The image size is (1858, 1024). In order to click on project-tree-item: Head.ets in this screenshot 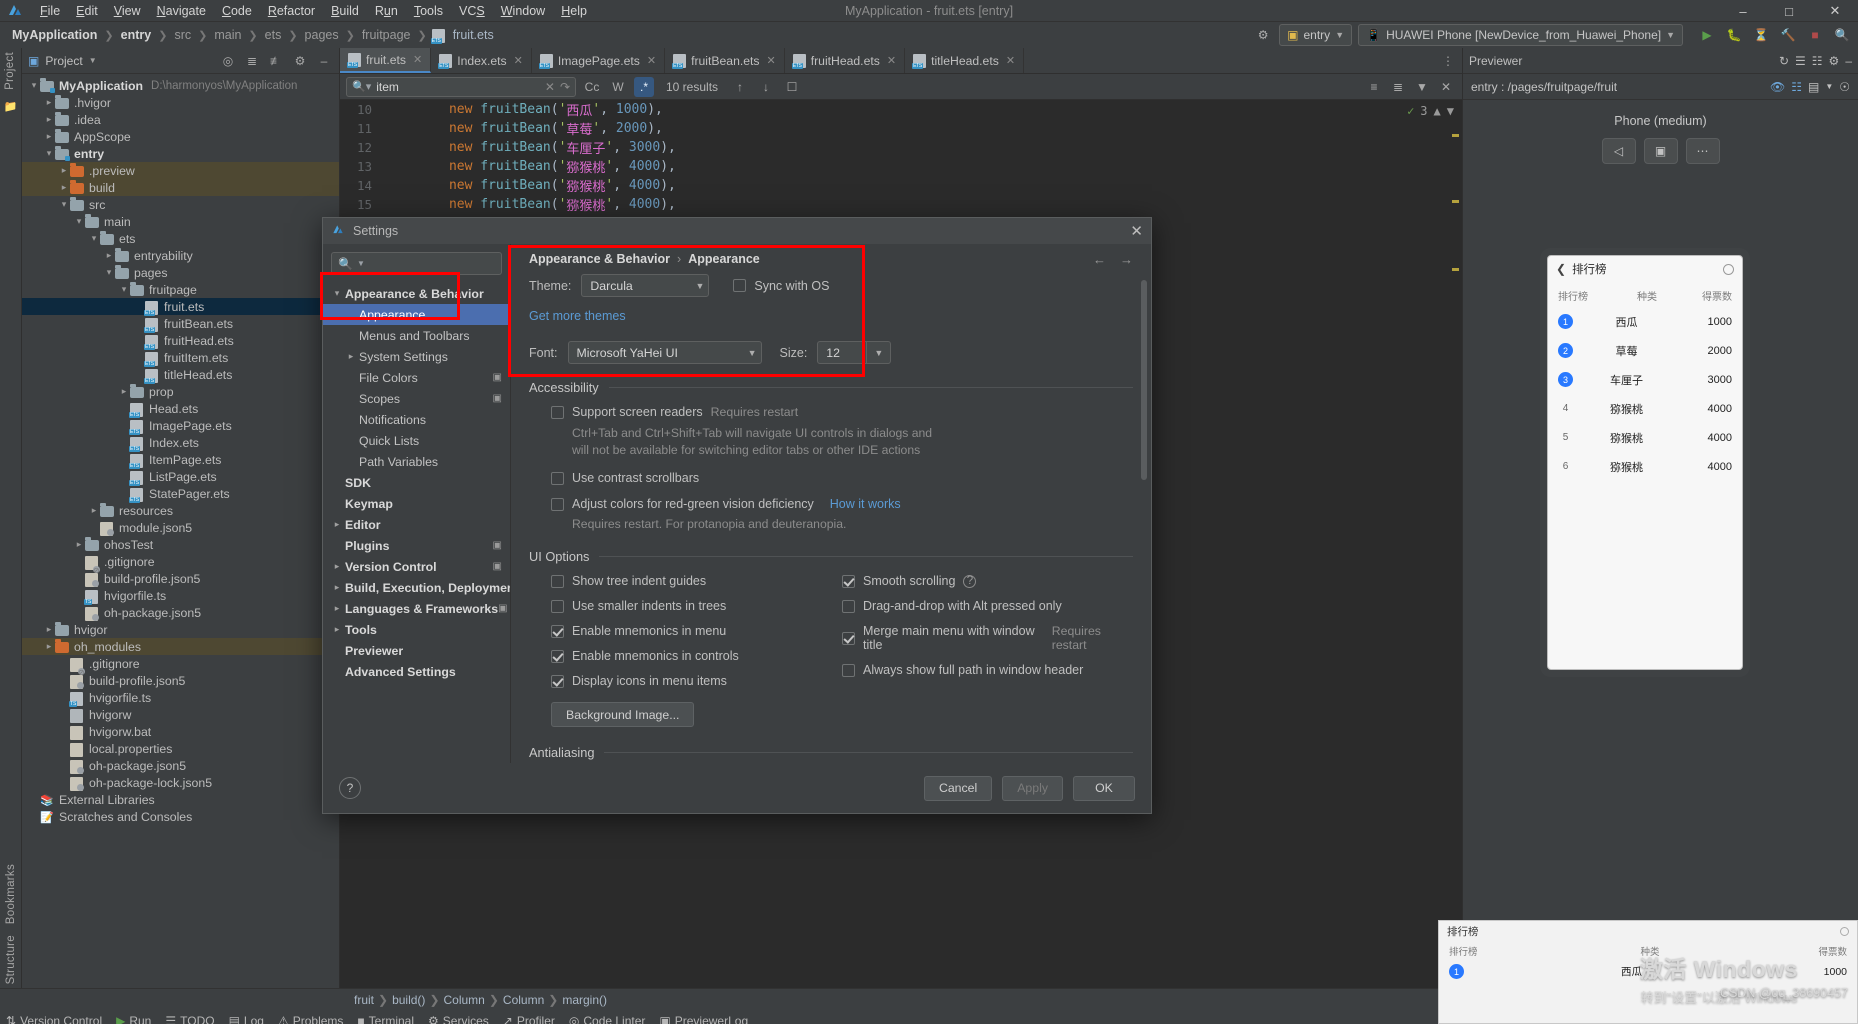, I will do `click(180, 409)`.